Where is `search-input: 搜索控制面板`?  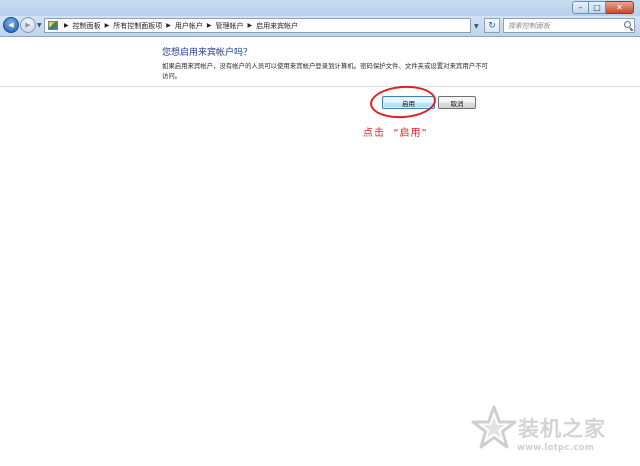 search-input: 搜索控制面板 is located at coordinates (569, 25).